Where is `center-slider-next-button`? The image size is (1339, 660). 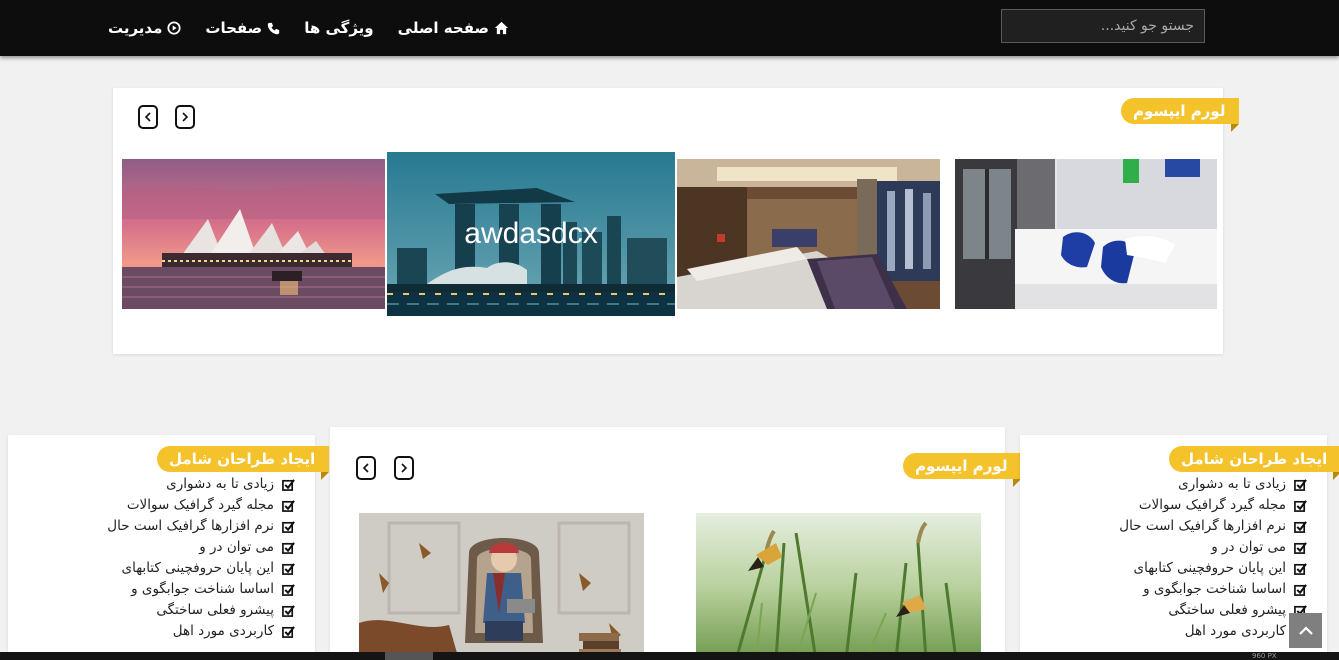 center-slider-next-button is located at coordinates (404, 468).